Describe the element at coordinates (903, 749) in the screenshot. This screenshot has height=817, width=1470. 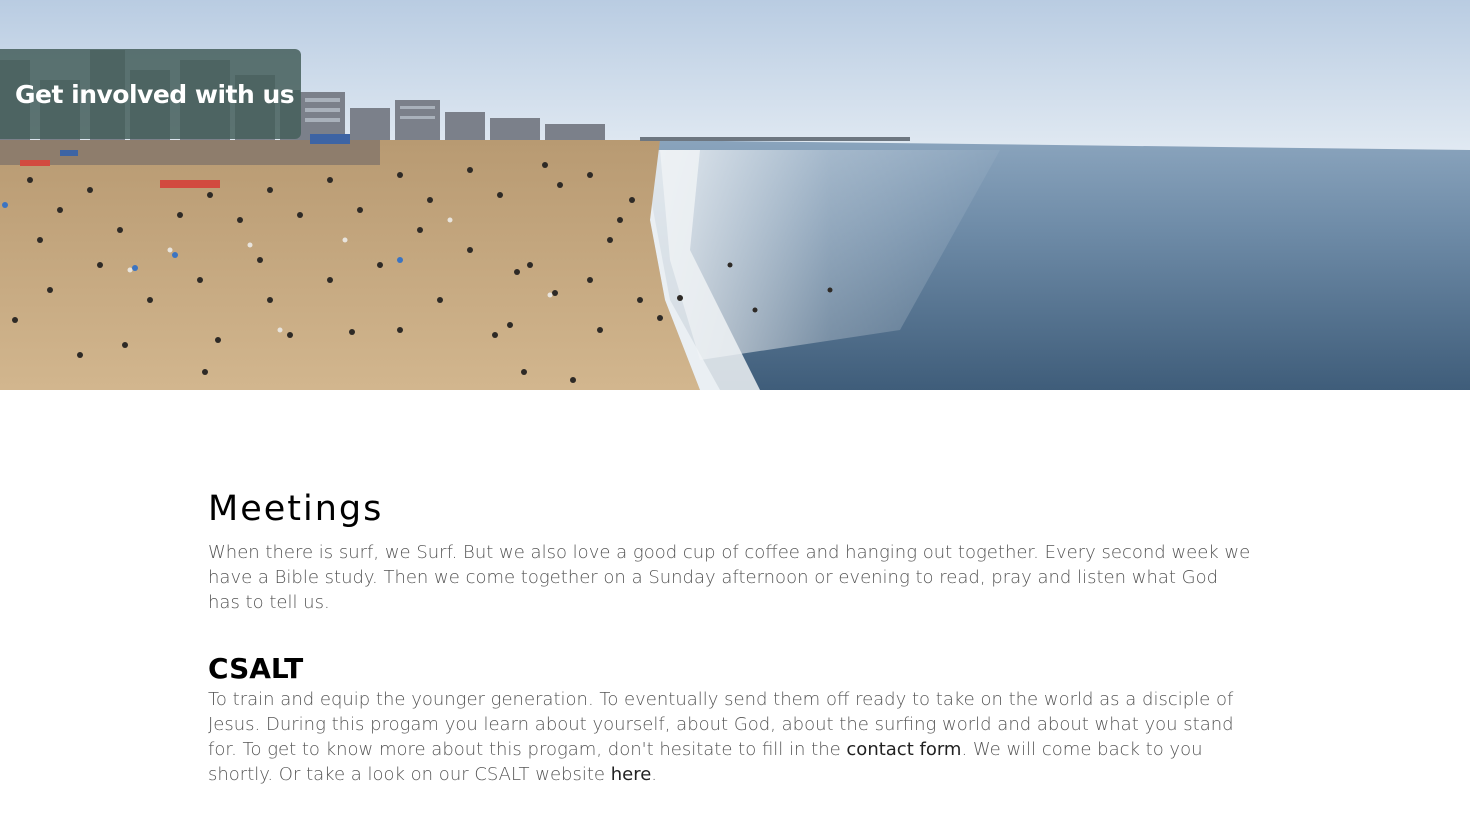
I see `contact-form-link: contact form` at that location.